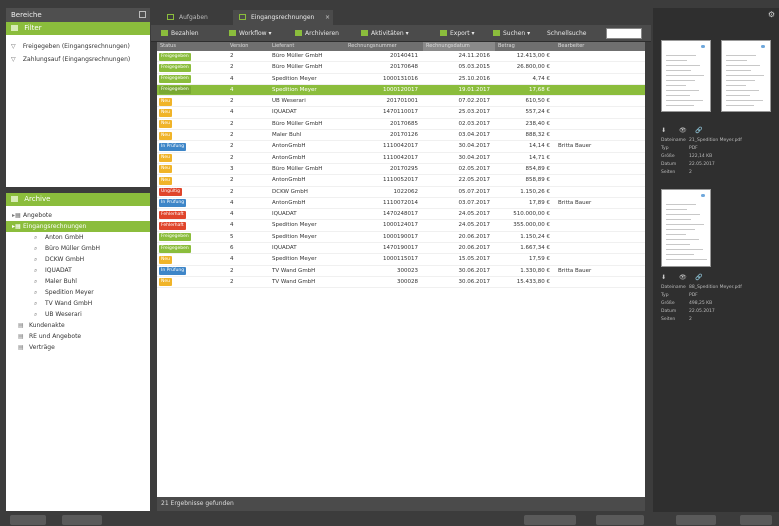 The image size is (779, 526). What do you see at coordinates (78, 199) in the screenshot?
I see `archive-section-header: Archive` at bounding box center [78, 199].